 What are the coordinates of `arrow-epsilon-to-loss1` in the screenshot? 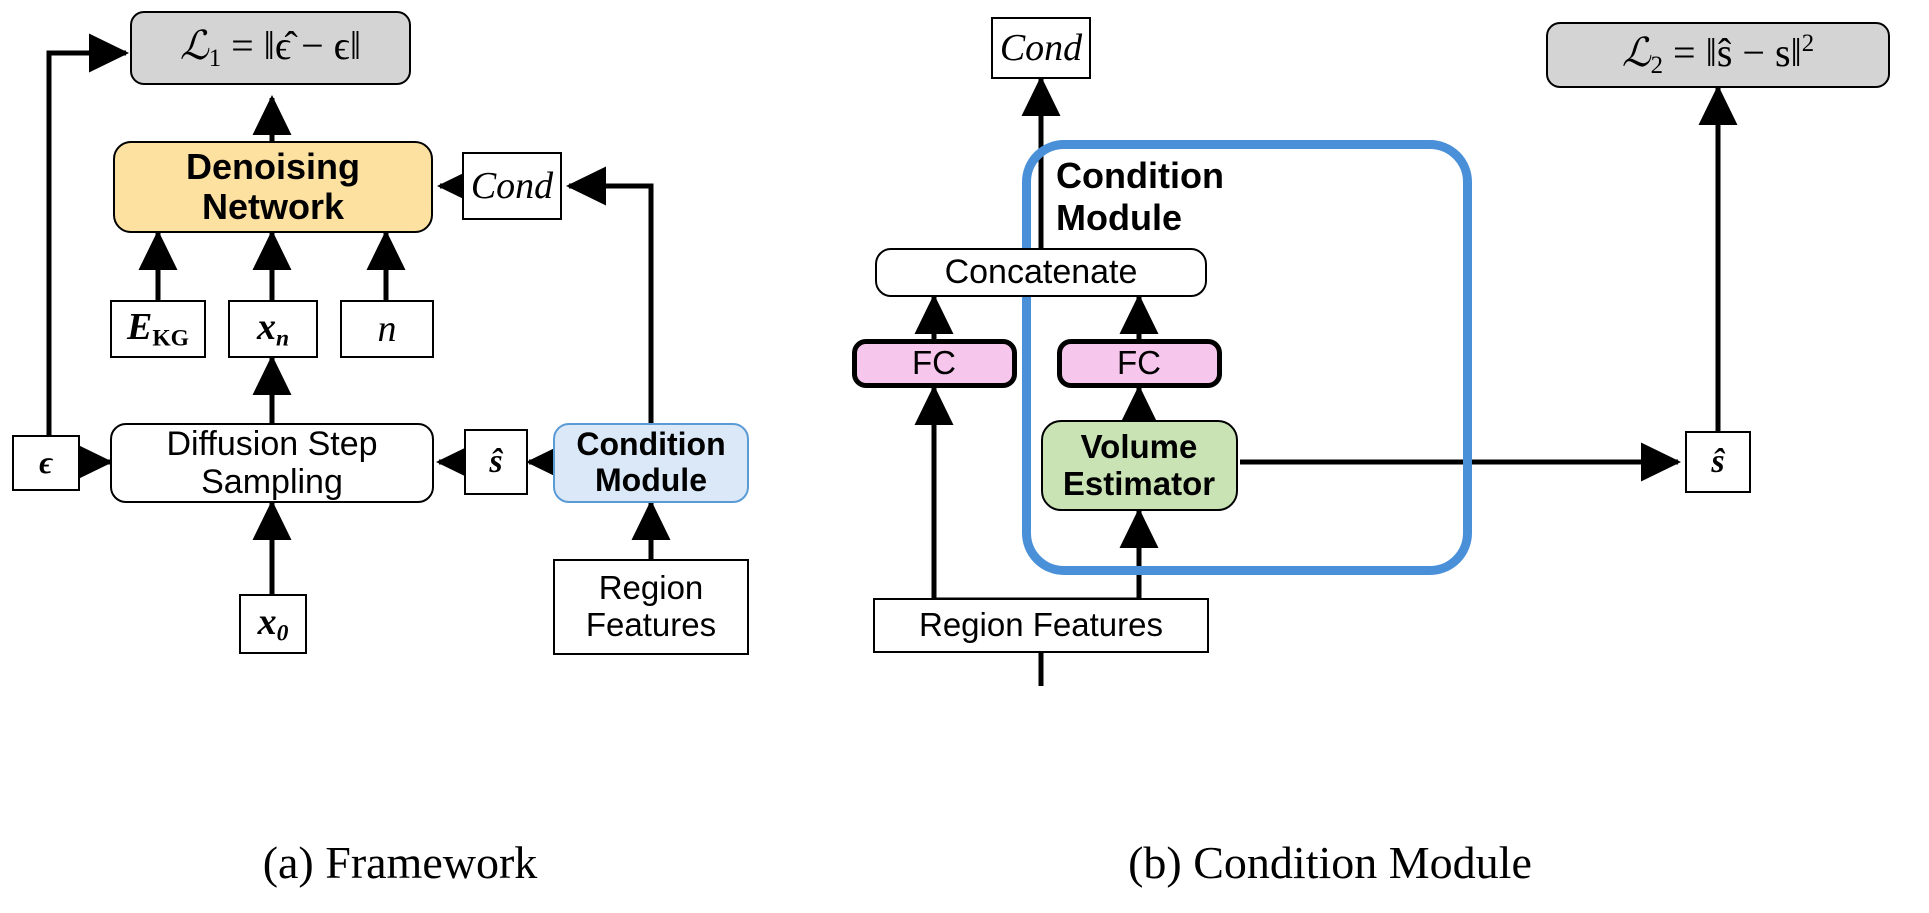 It's located at (87, 234).